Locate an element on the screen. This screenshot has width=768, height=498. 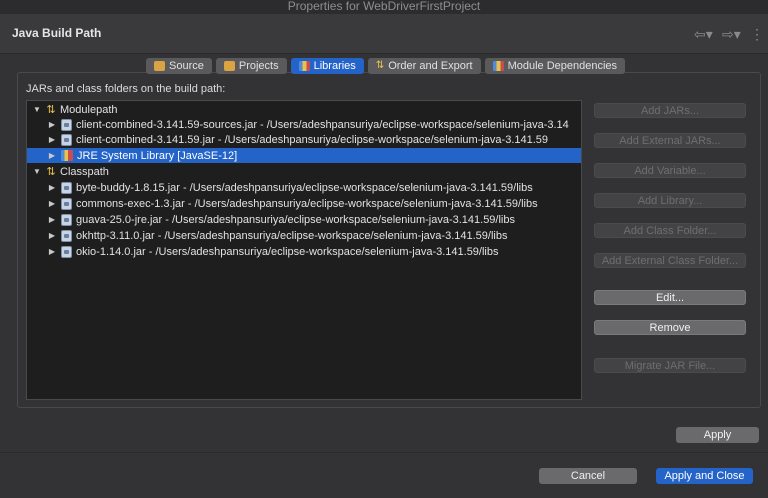
tab-projects: Projects is located at coordinates (251, 66).